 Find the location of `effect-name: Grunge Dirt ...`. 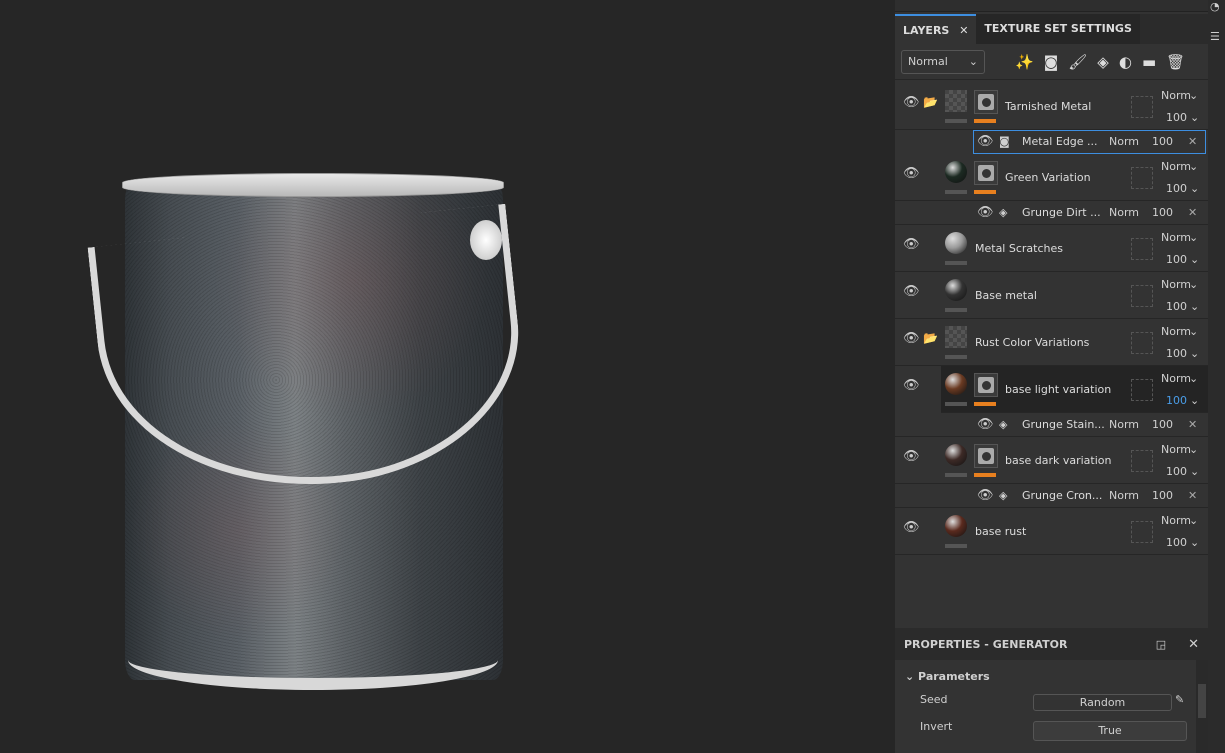

effect-name: Grunge Dirt ... is located at coordinates (1061, 212).